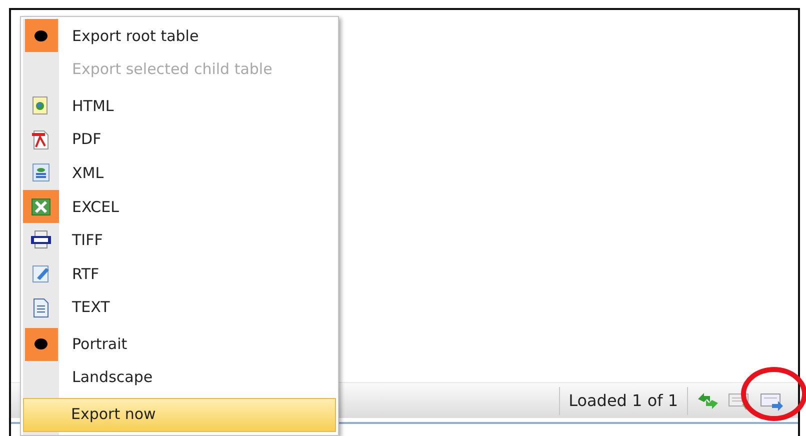 The image size is (806, 436). I want to click on format-menu-item: TIFF, so click(179, 241).